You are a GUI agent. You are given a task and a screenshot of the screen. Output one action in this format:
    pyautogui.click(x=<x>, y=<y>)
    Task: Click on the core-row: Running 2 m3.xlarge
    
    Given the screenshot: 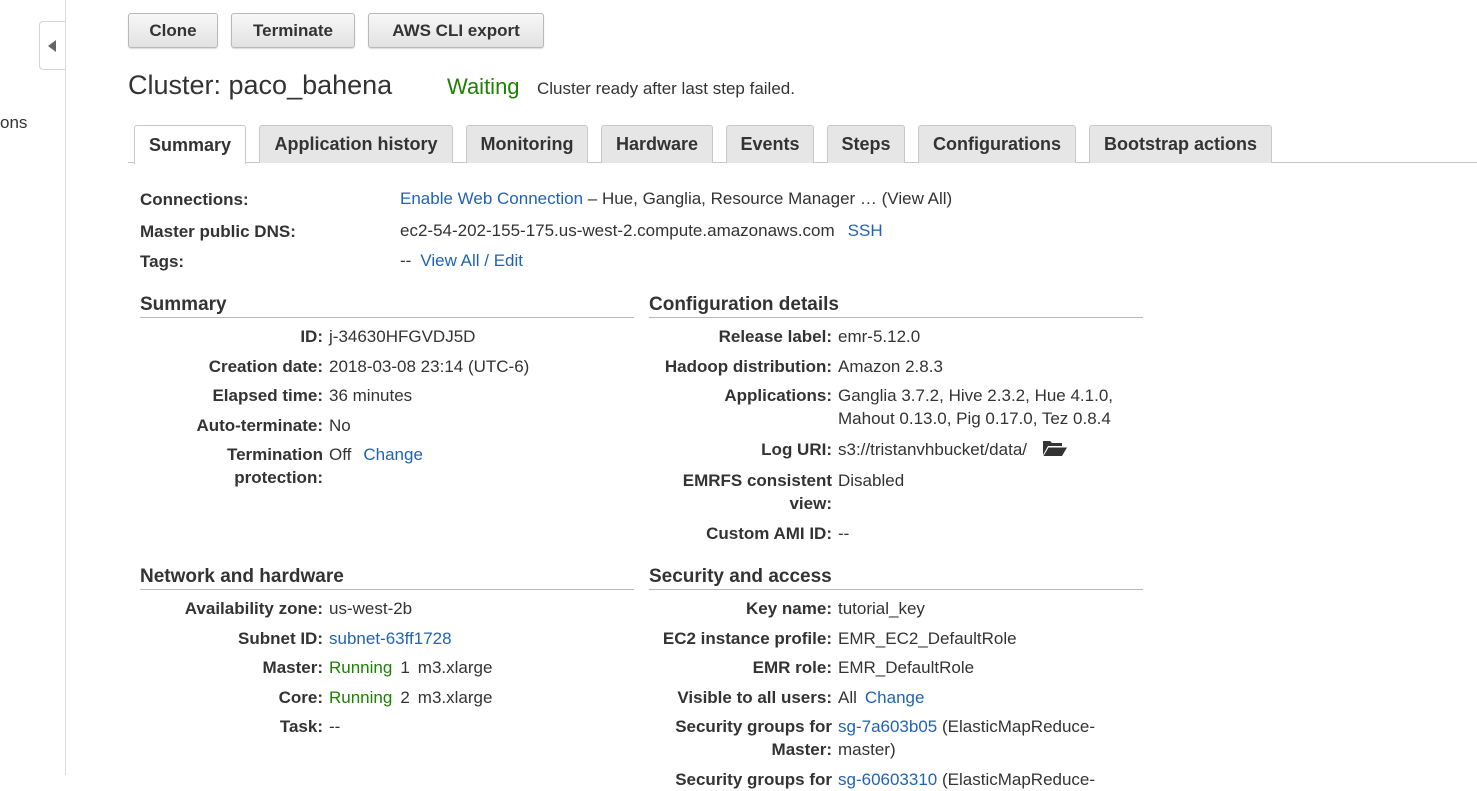 What is the action you would take?
    pyautogui.click(x=410, y=697)
    